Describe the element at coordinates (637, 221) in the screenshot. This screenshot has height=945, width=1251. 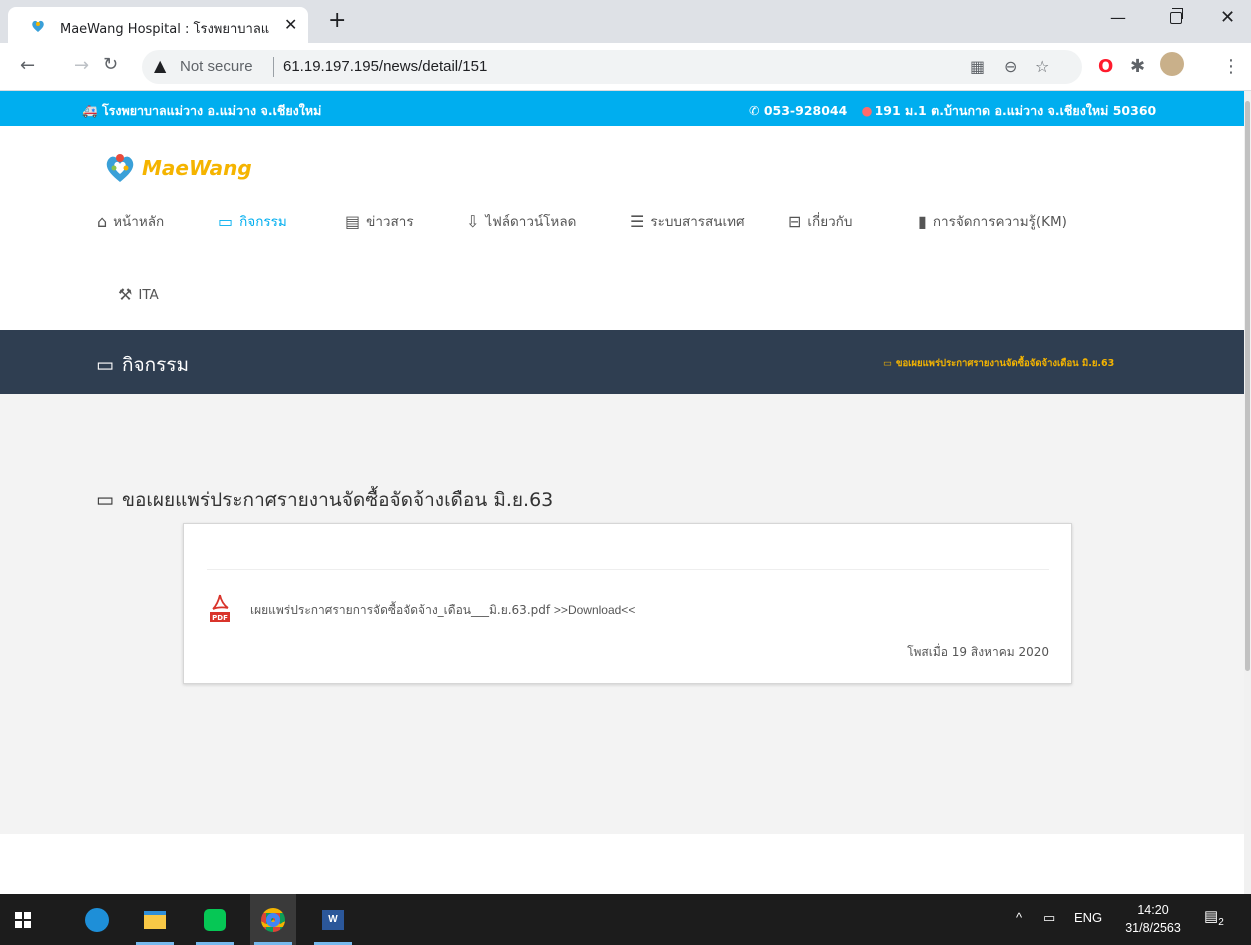
I see `database-icon: ☰` at that location.